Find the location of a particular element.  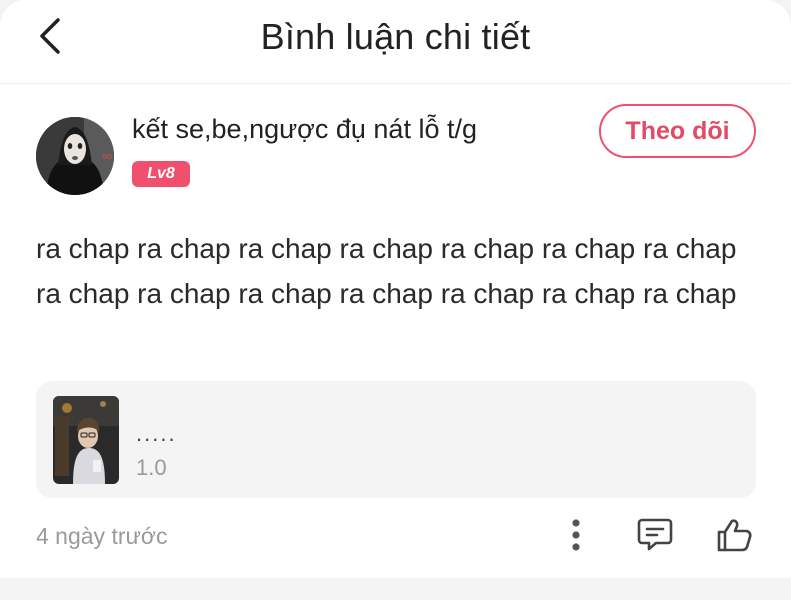

more-vertical-icon is located at coordinates (576, 535).